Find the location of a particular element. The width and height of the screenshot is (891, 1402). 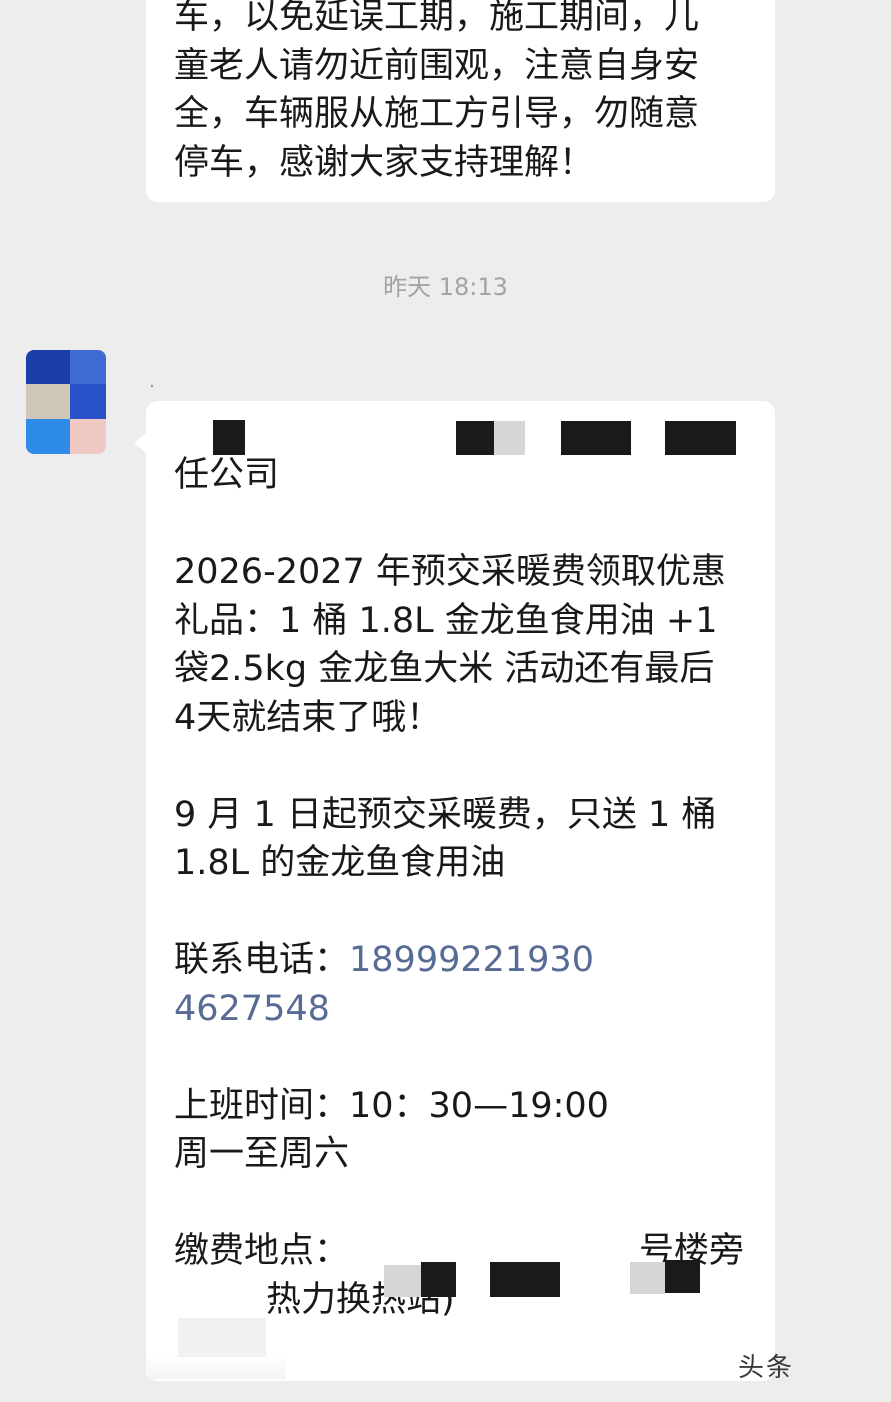

sender-name: · is located at coordinates (152, 386).